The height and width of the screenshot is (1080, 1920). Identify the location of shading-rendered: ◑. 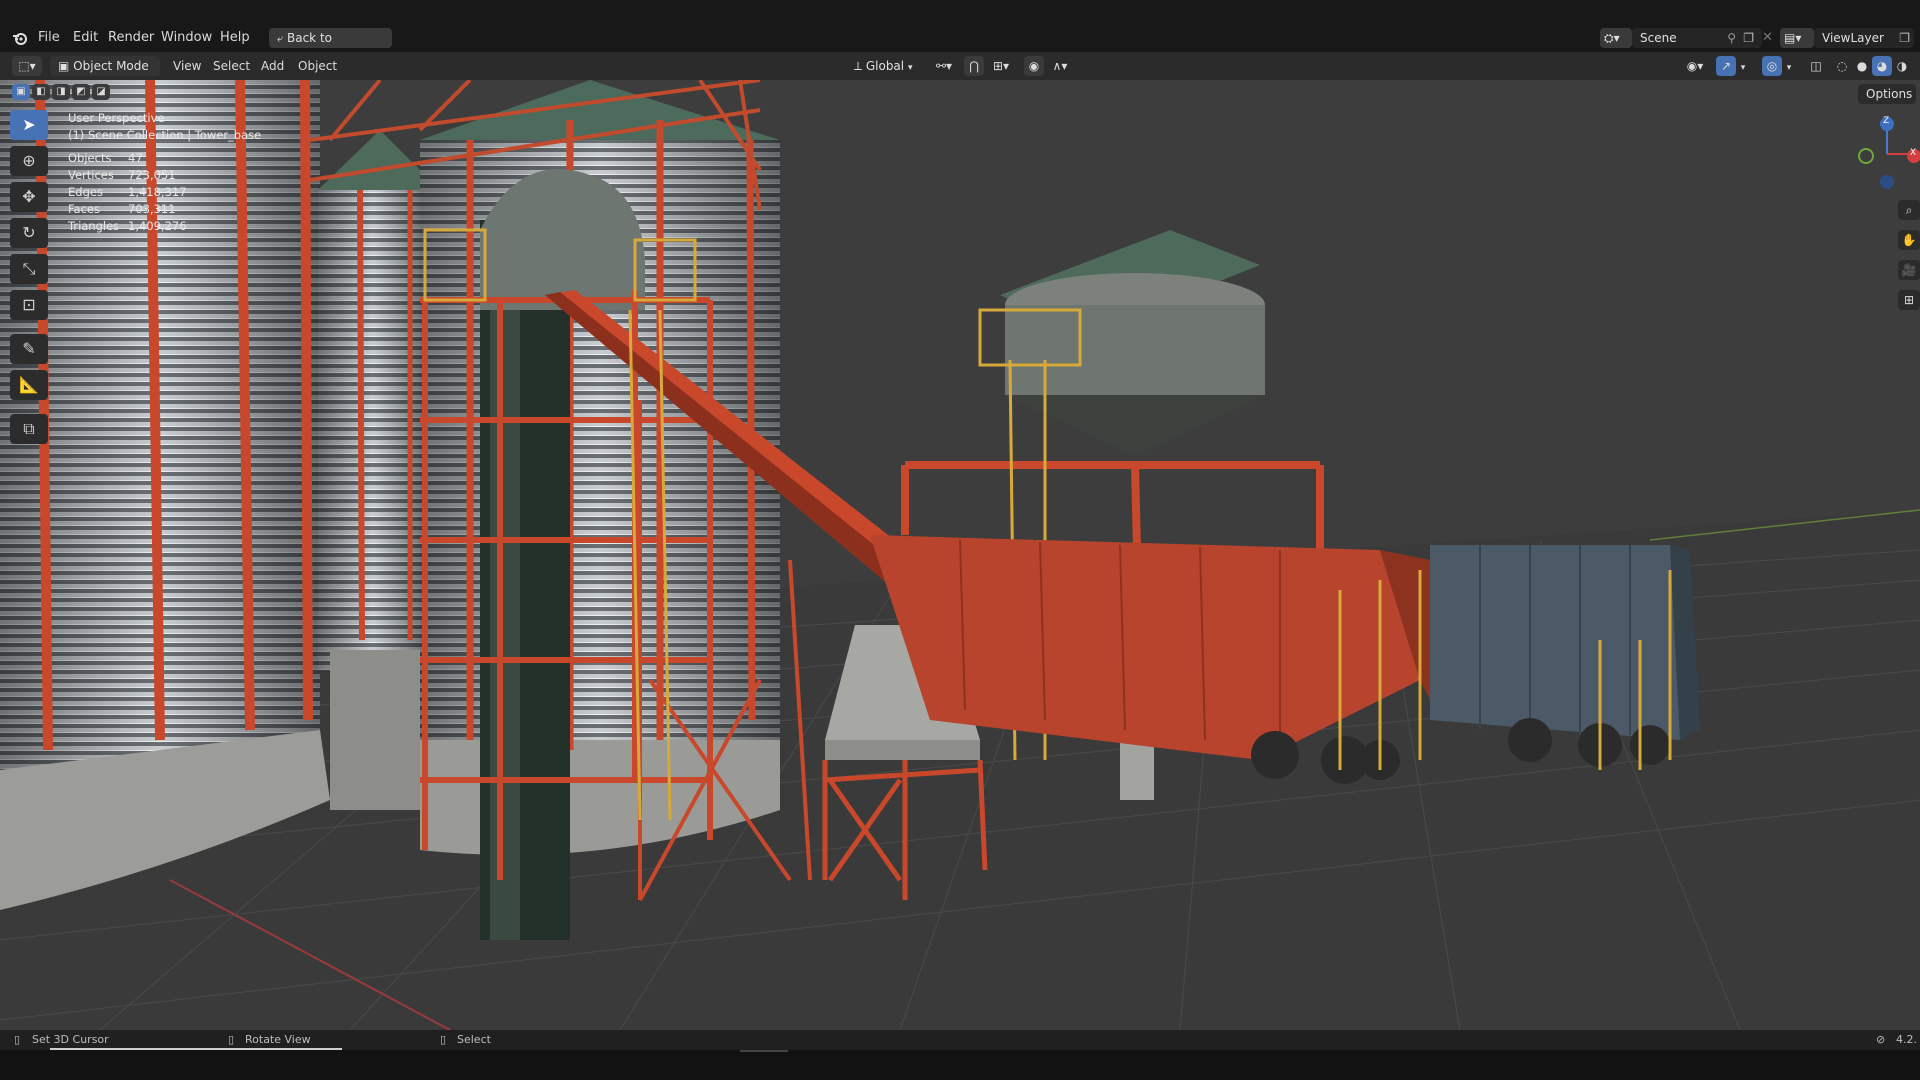
(1902, 66).